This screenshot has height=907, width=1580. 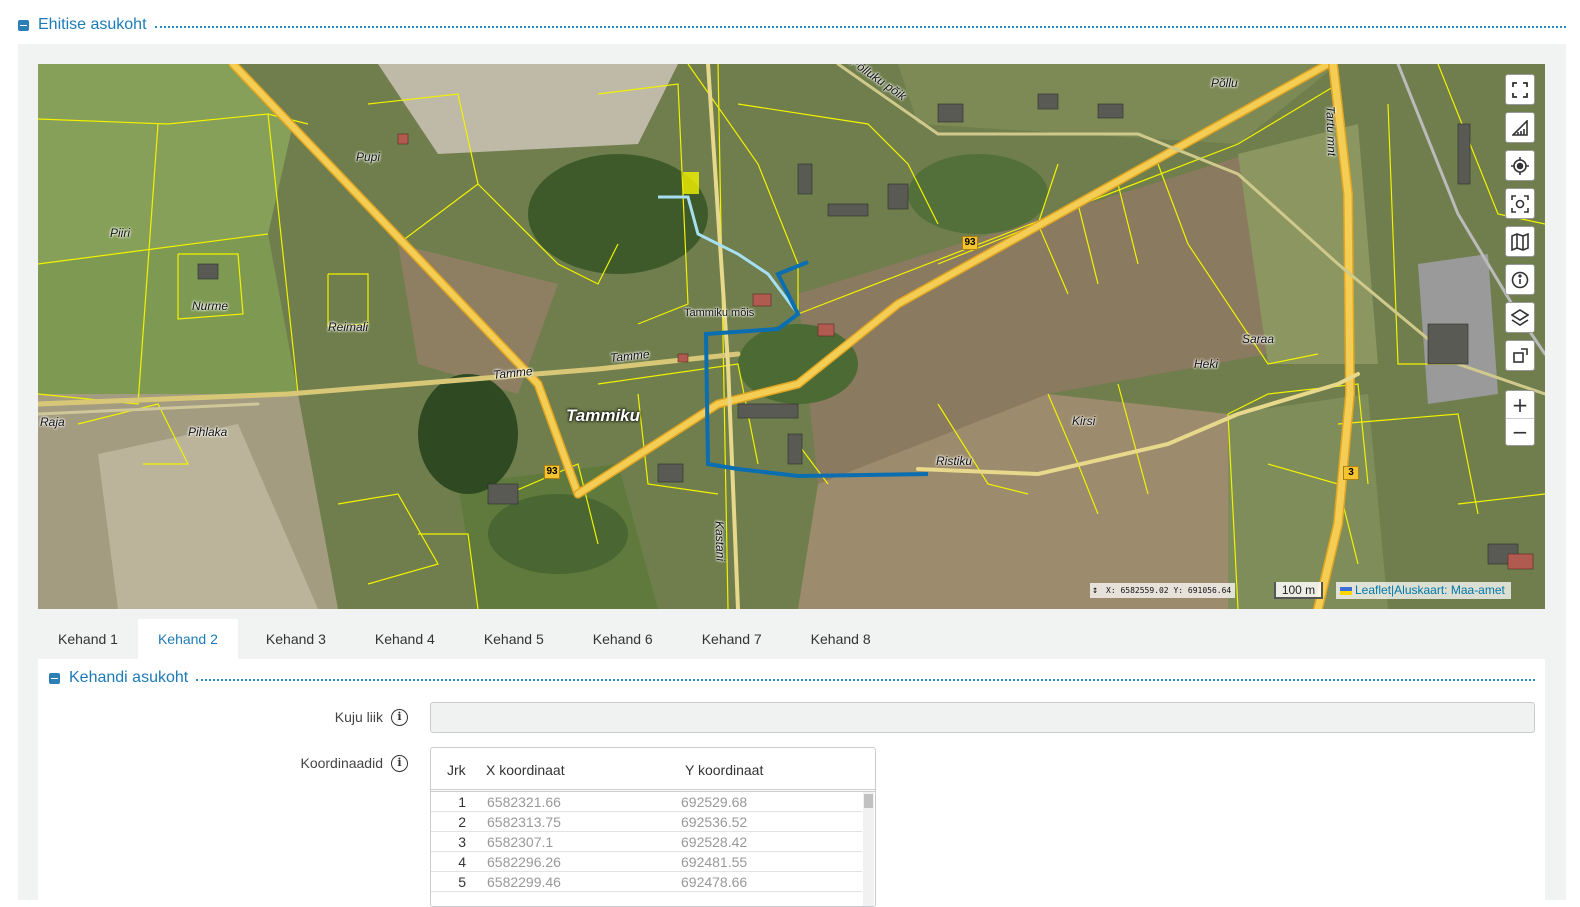 I want to click on tab-kehand-4: Kehand 4, so click(x=401, y=639).